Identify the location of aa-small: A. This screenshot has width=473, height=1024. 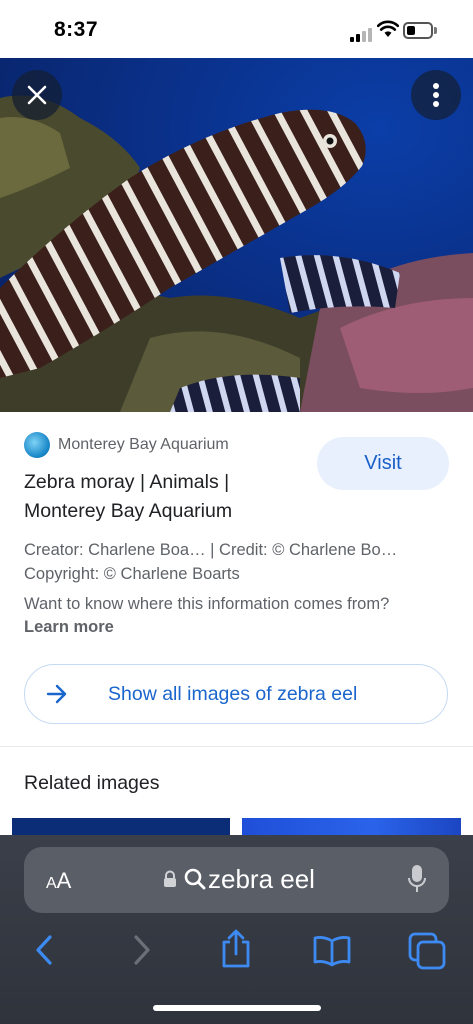
(51, 883).